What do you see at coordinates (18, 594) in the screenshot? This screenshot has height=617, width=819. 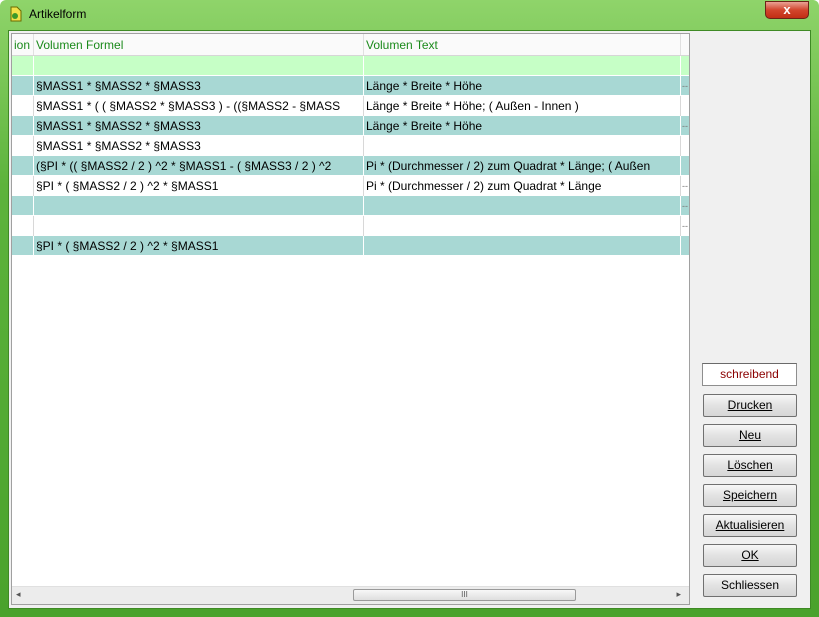 I see `scroll-left-arrow-icon: ◂` at bounding box center [18, 594].